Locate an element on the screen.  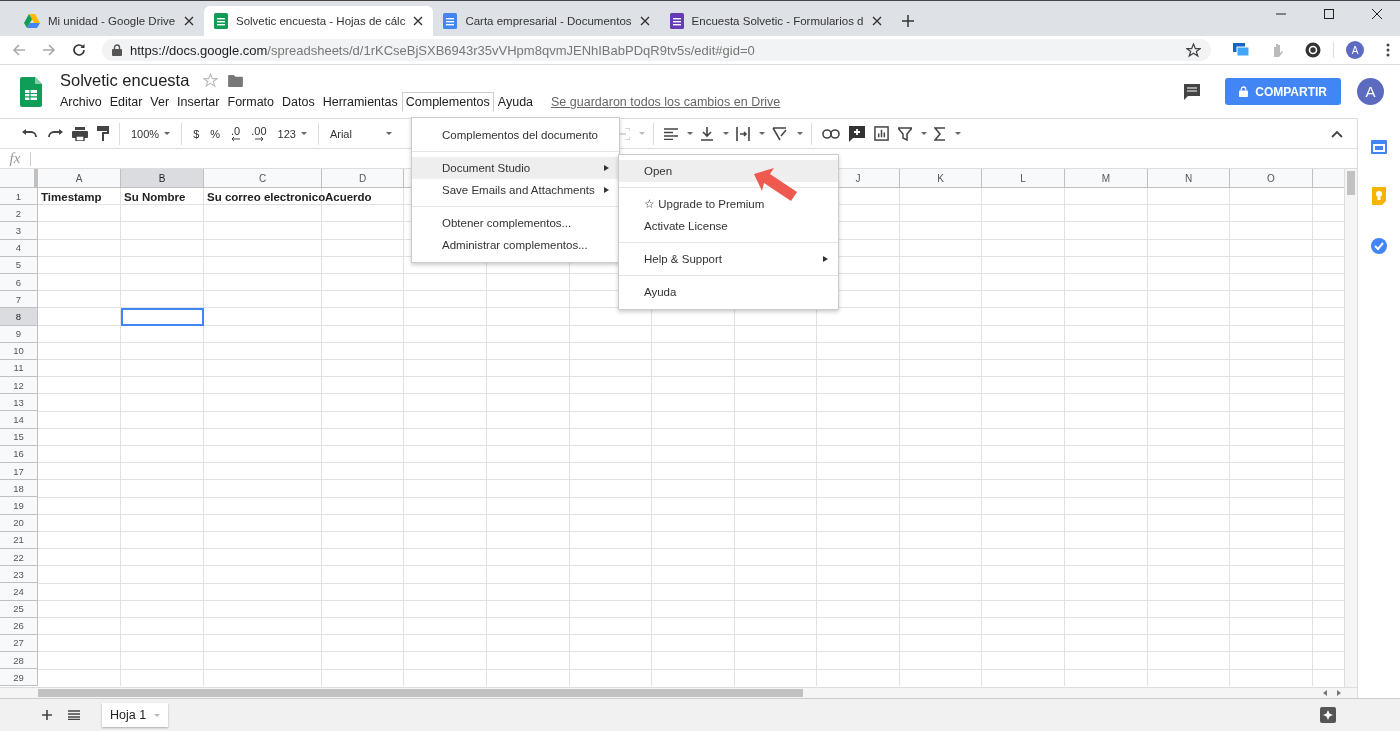
row-header: 8 is located at coordinates (19, 317).